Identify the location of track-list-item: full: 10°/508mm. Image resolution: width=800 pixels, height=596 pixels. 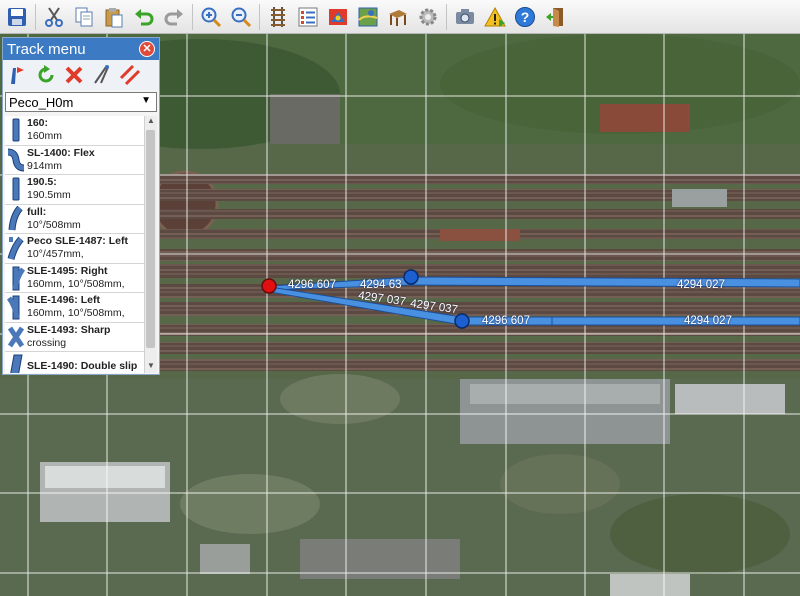
(76, 219).